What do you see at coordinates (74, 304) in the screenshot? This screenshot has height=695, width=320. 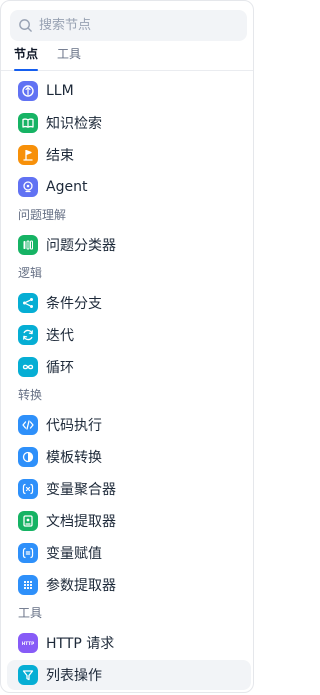 I see `node-item-label: 条件分支` at bounding box center [74, 304].